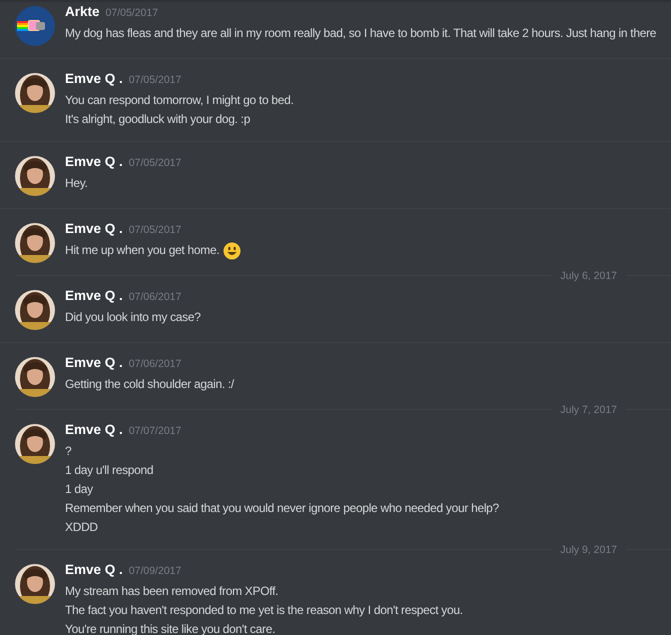 Image resolution: width=671 pixels, height=635 pixels. What do you see at coordinates (79, 489) in the screenshot?
I see `message-text: 1 day` at bounding box center [79, 489].